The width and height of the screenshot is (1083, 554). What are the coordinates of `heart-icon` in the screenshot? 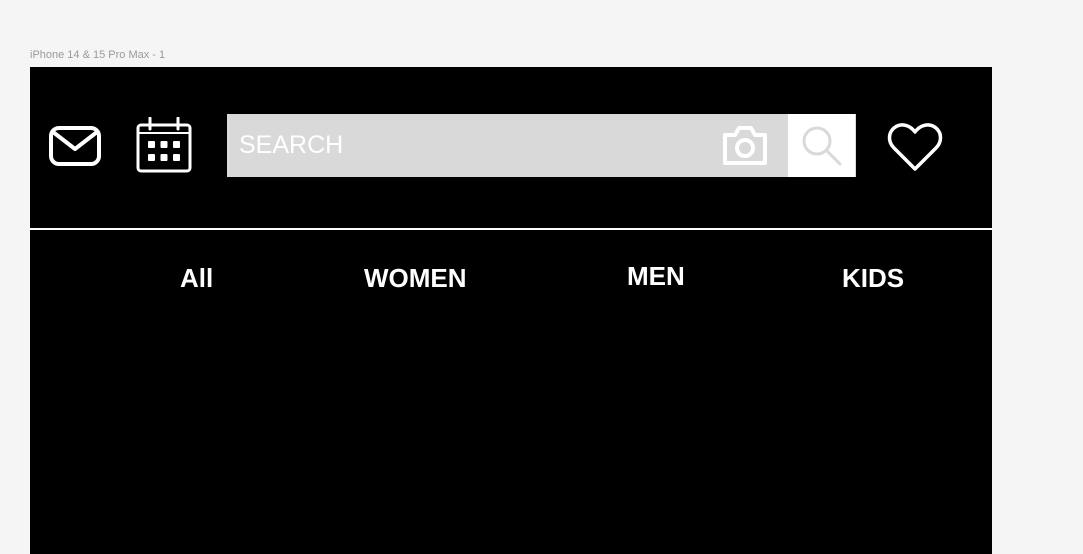 It's located at (915, 147).